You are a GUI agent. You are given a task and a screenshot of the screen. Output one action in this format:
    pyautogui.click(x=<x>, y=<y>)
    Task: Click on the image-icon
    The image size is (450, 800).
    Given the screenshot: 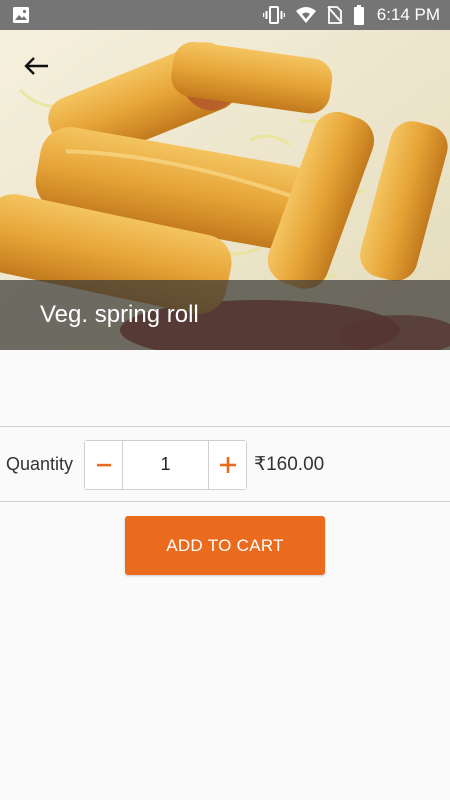 What is the action you would take?
    pyautogui.click(x=21, y=15)
    